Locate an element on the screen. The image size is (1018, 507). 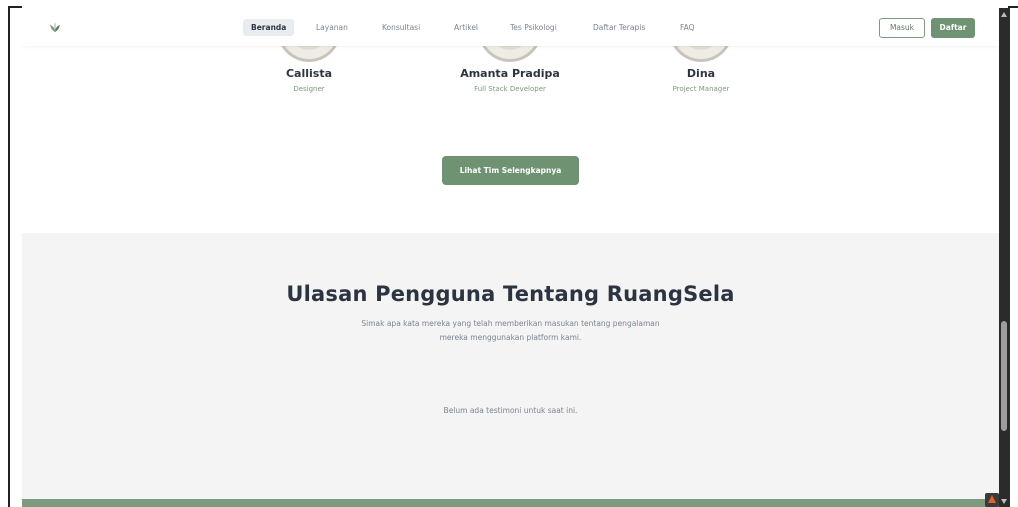
nav-item-faq: FAQ is located at coordinates (687, 28).